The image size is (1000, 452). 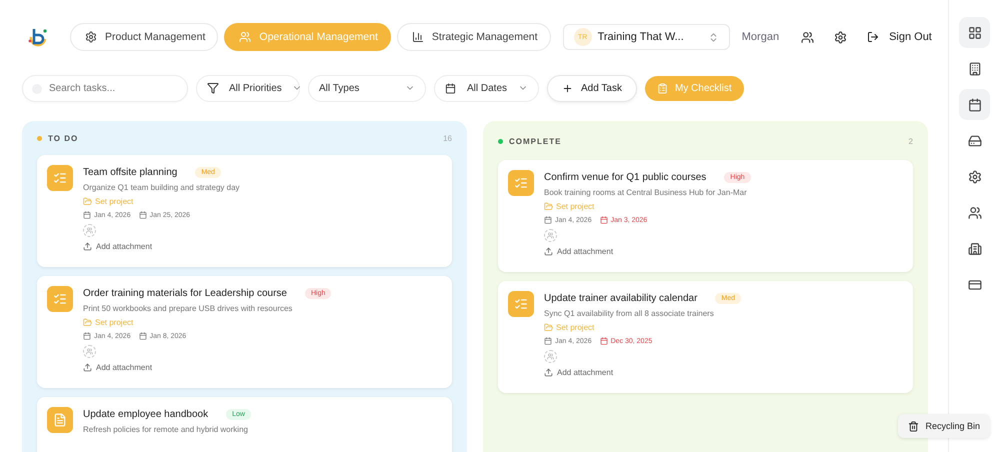 I want to click on task-title: Update trainer availability calendar, so click(x=621, y=298).